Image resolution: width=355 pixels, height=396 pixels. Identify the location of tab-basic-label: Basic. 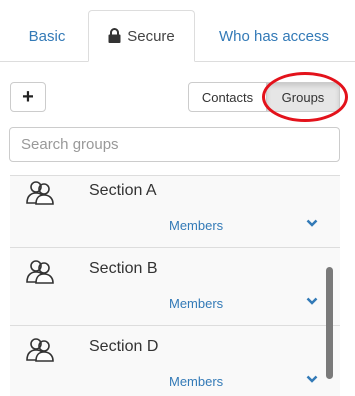
(47, 36).